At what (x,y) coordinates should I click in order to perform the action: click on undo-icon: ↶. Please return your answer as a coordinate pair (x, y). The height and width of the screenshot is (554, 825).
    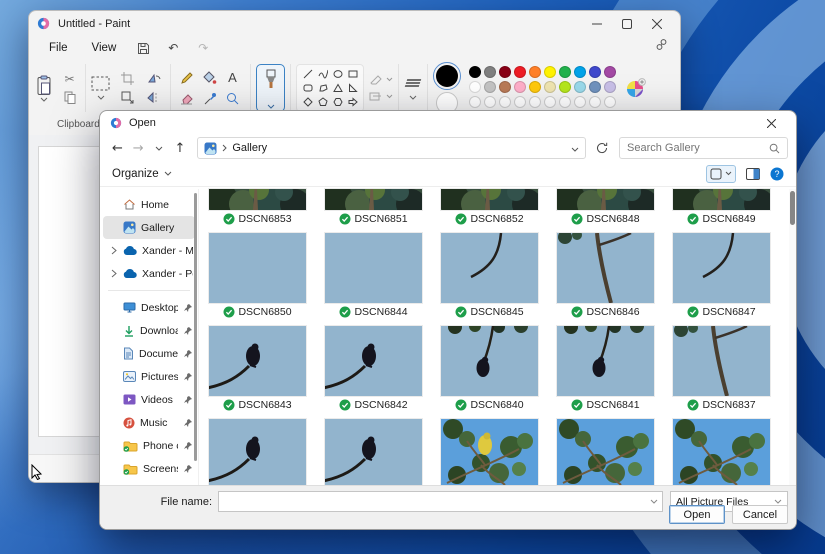
    Looking at the image, I should click on (173, 48).